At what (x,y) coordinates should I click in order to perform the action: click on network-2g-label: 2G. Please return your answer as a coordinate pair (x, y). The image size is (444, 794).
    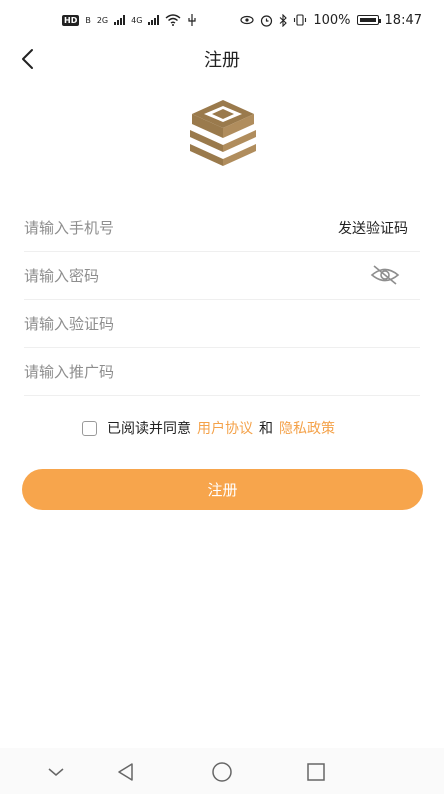
    Looking at the image, I should click on (102, 20).